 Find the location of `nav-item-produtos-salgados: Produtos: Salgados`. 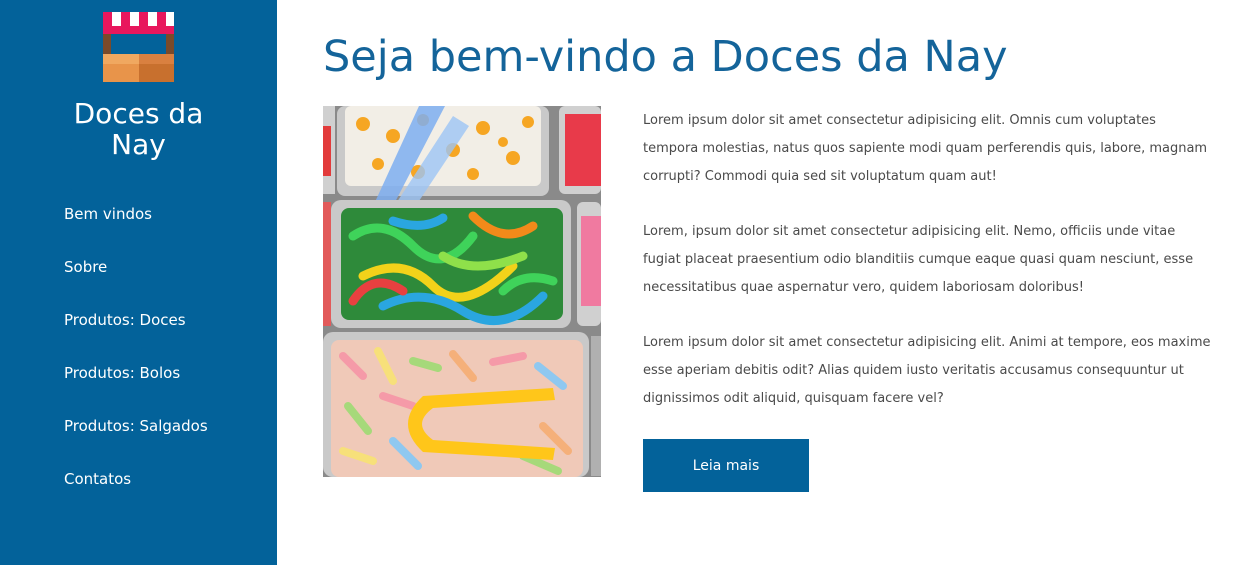

nav-item-produtos-salgados: Produtos: Salgados is located at coordinates (136, 441).